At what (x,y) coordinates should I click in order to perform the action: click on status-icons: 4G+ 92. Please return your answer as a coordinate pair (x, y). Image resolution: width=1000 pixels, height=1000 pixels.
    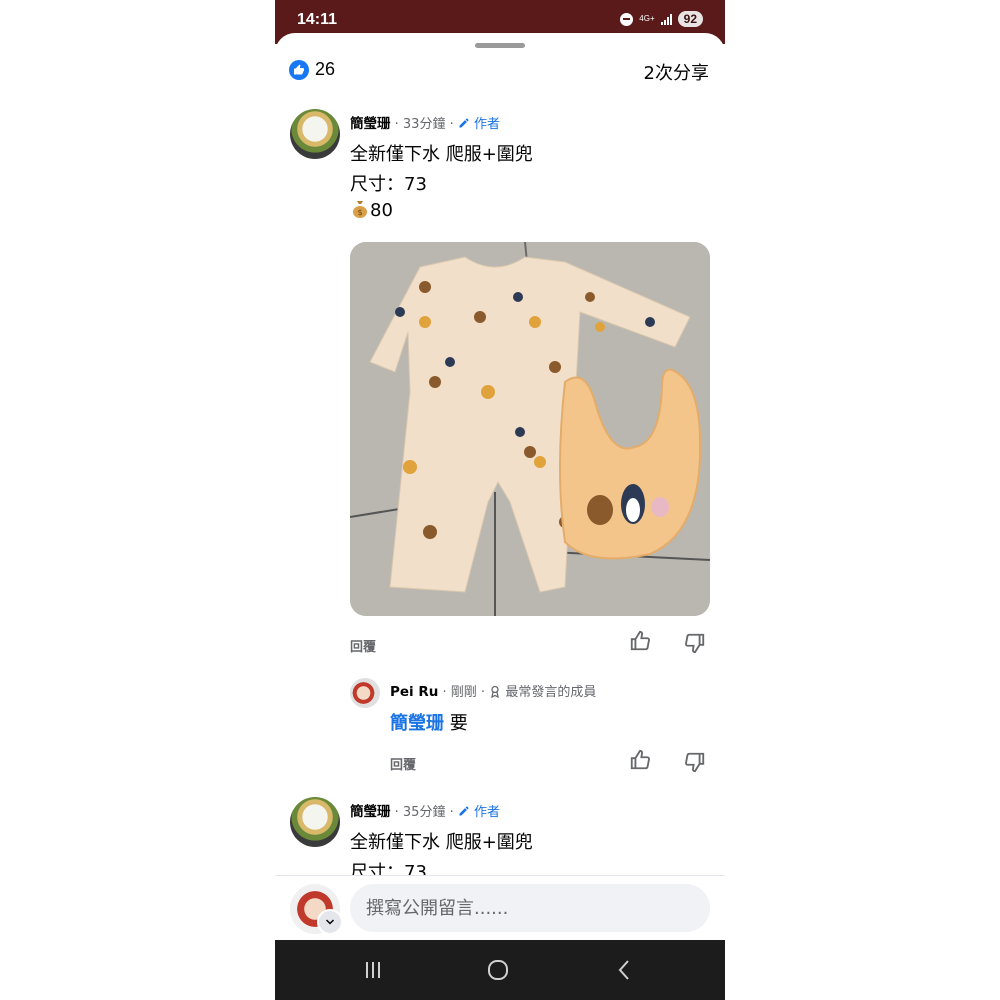
    Looking at the image, I should click on (661, 19).